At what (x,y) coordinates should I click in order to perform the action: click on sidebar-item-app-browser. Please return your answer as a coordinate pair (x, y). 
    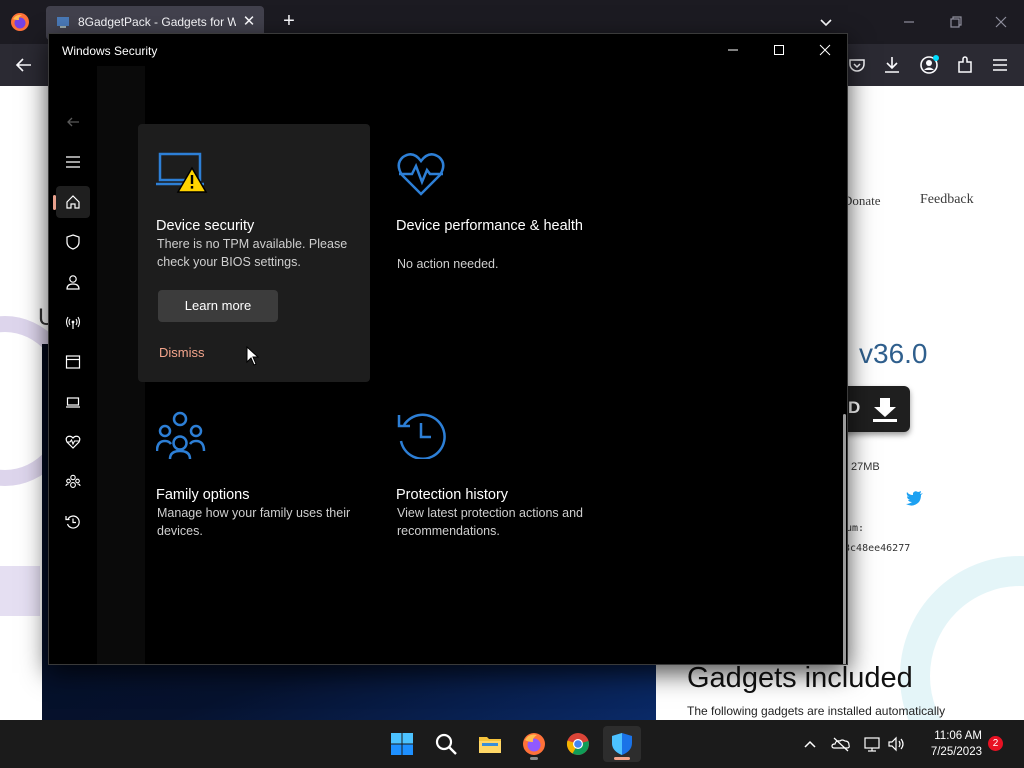
    Looking at the image, I should click on (73, 362).